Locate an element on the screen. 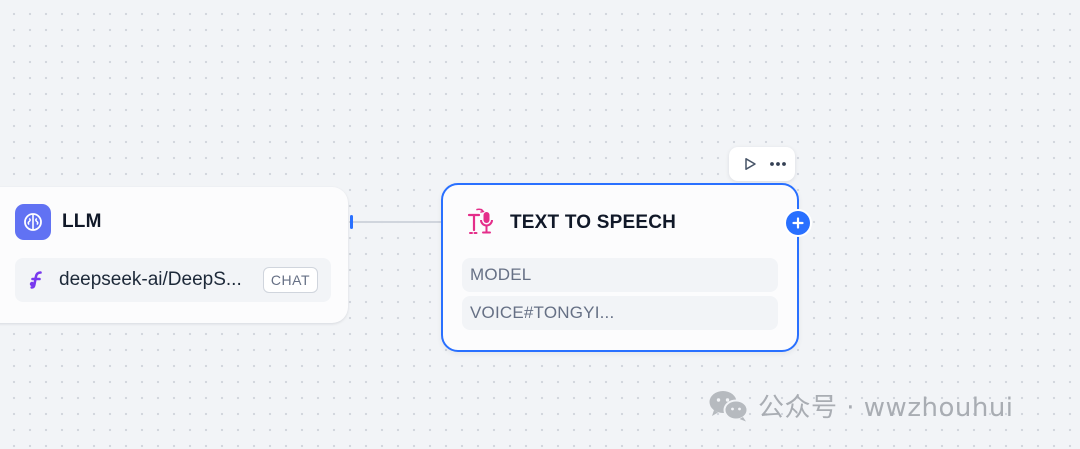 The width and height of the screenshot is (1080, 449). watermark: 公众号 · wwzhouhui is located at coordinates (861, 405).